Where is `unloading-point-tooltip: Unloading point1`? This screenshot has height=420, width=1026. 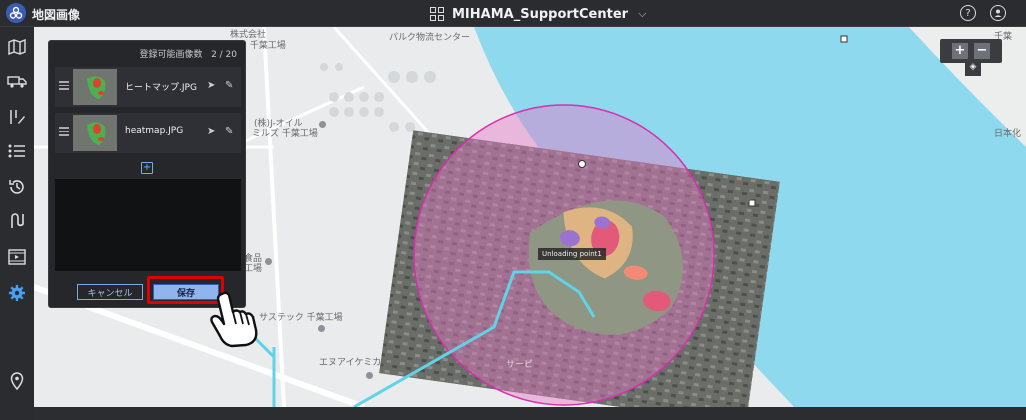
unloading-point-tooltip: Unloading point1 is located at coordinates (572, 254).